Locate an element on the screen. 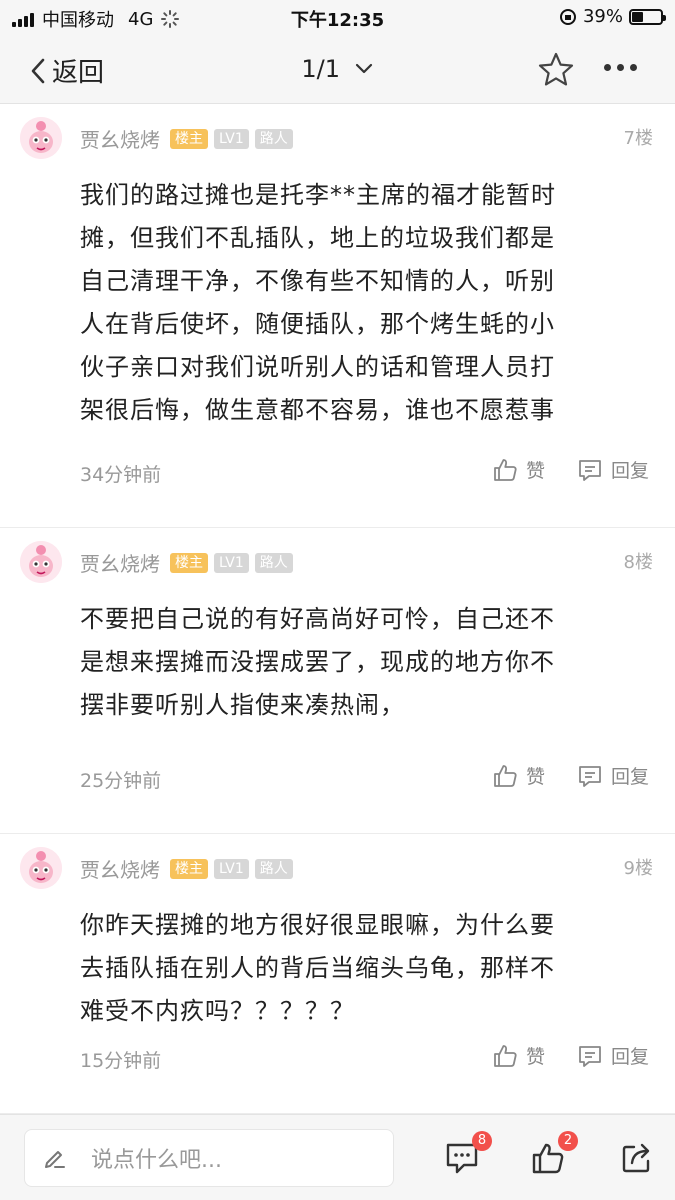 The height and width of the screenshot is (1200, 675). floor-number: 7楼 is located at coordinates (638, 138).